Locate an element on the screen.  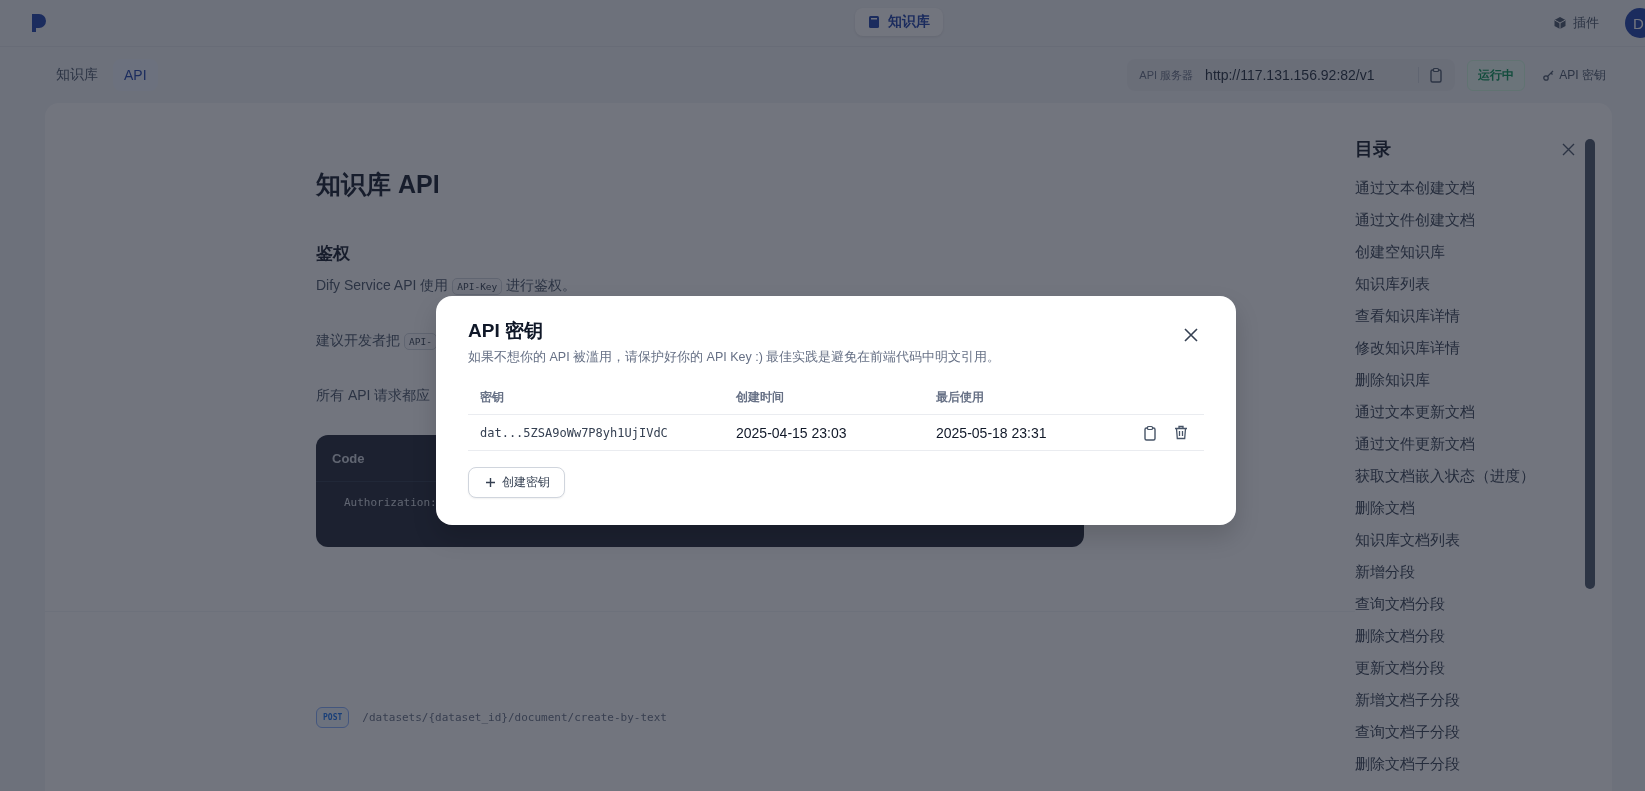
toc-link: 通过文件创建文档 is located at coordinates (1415, 220).